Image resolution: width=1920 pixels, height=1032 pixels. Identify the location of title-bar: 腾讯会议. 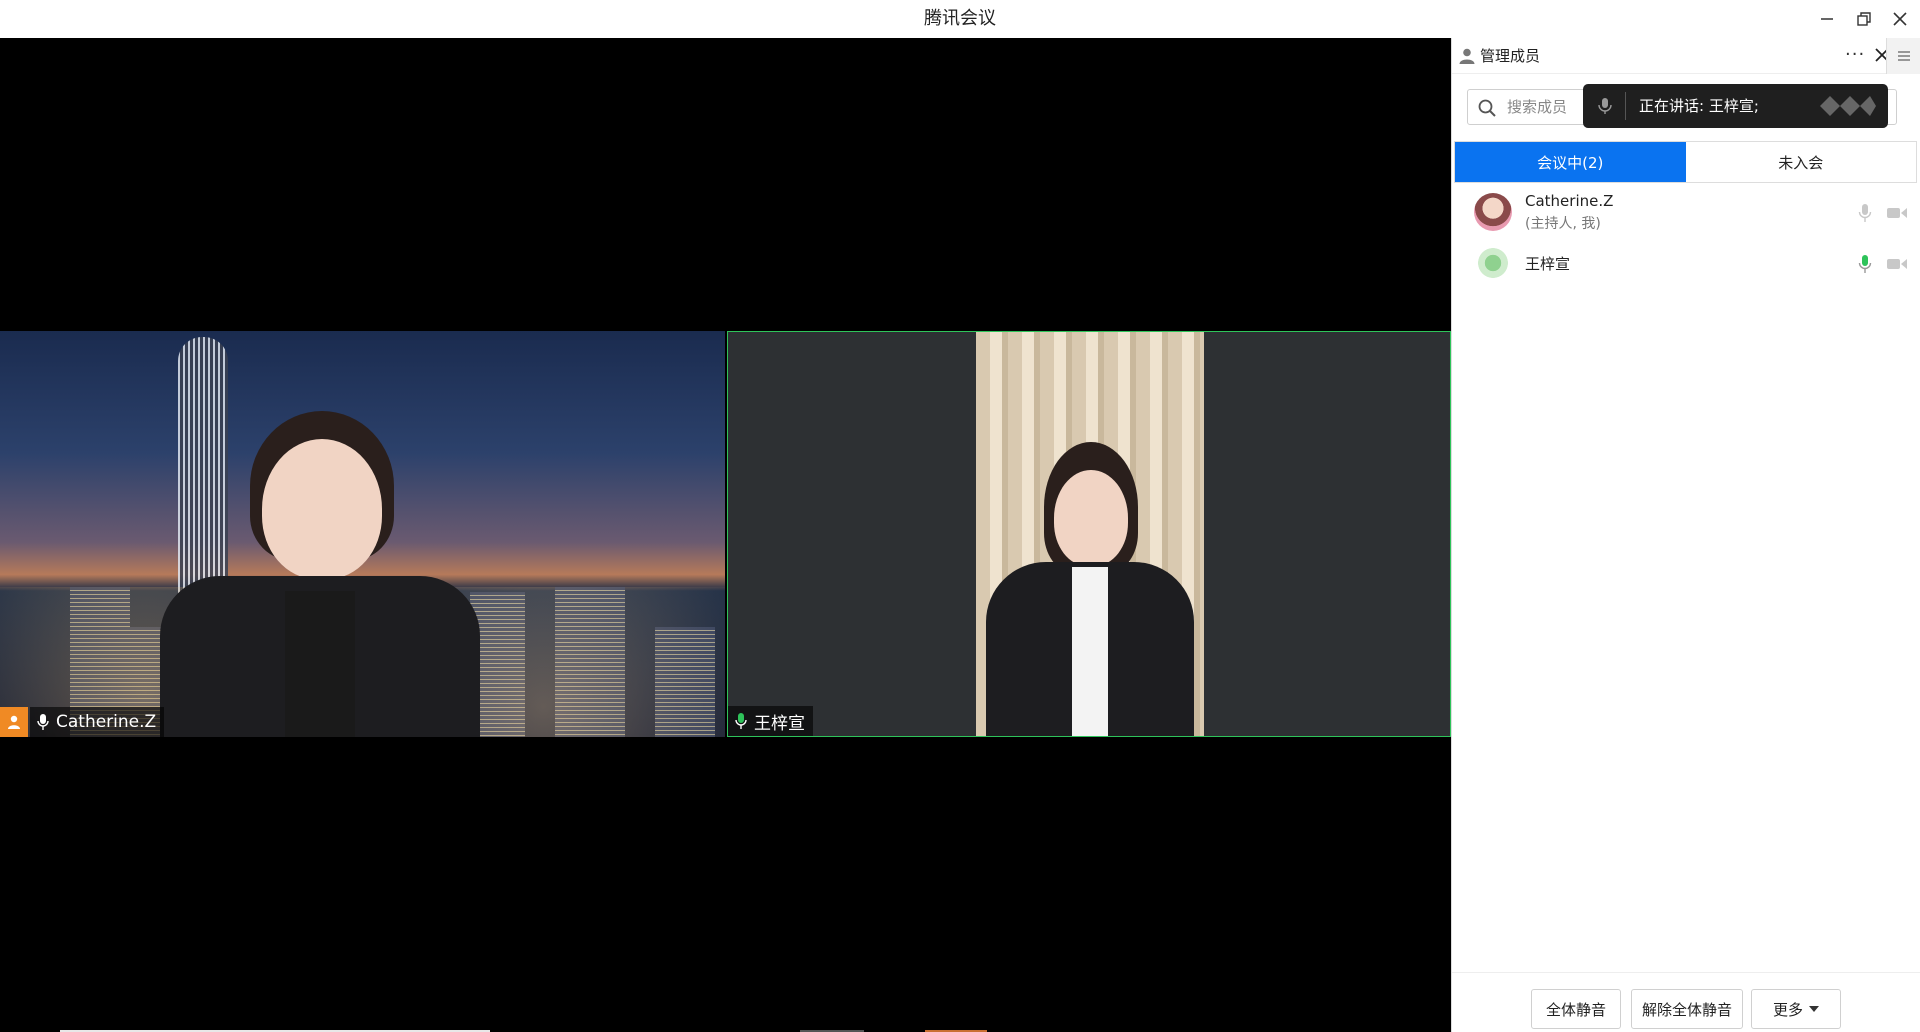
(960, 19).